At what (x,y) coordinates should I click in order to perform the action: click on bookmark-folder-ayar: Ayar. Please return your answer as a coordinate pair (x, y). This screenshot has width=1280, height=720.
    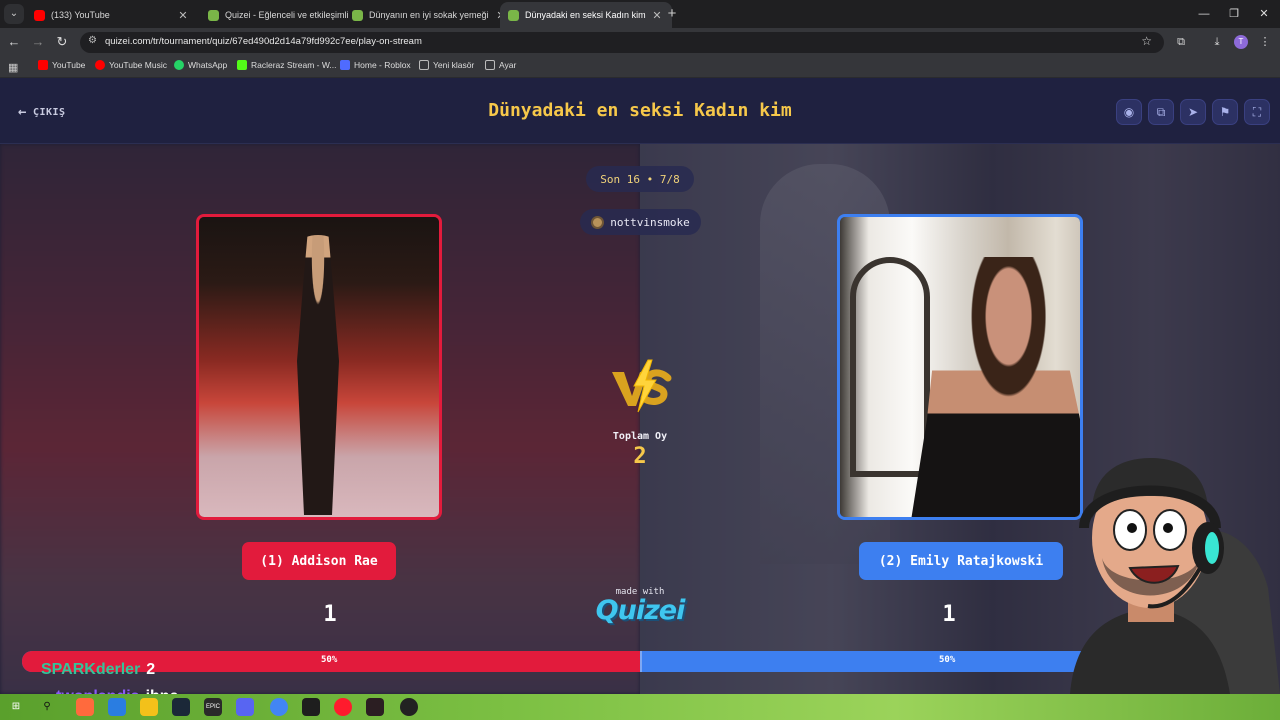
    Looking at the image, I should click on (500, 65).